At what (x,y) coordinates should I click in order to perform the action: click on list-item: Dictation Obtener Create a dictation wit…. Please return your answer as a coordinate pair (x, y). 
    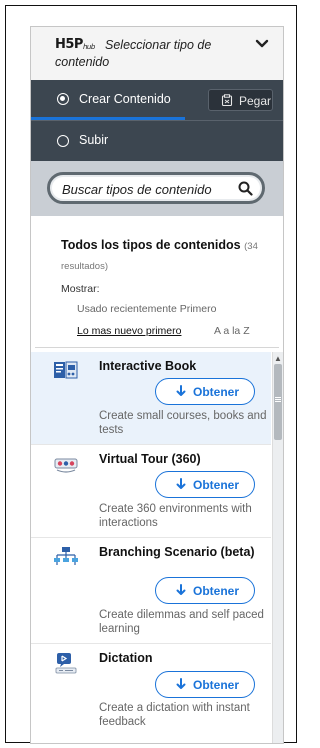
    Looking at the image, I should click on (151, 693).